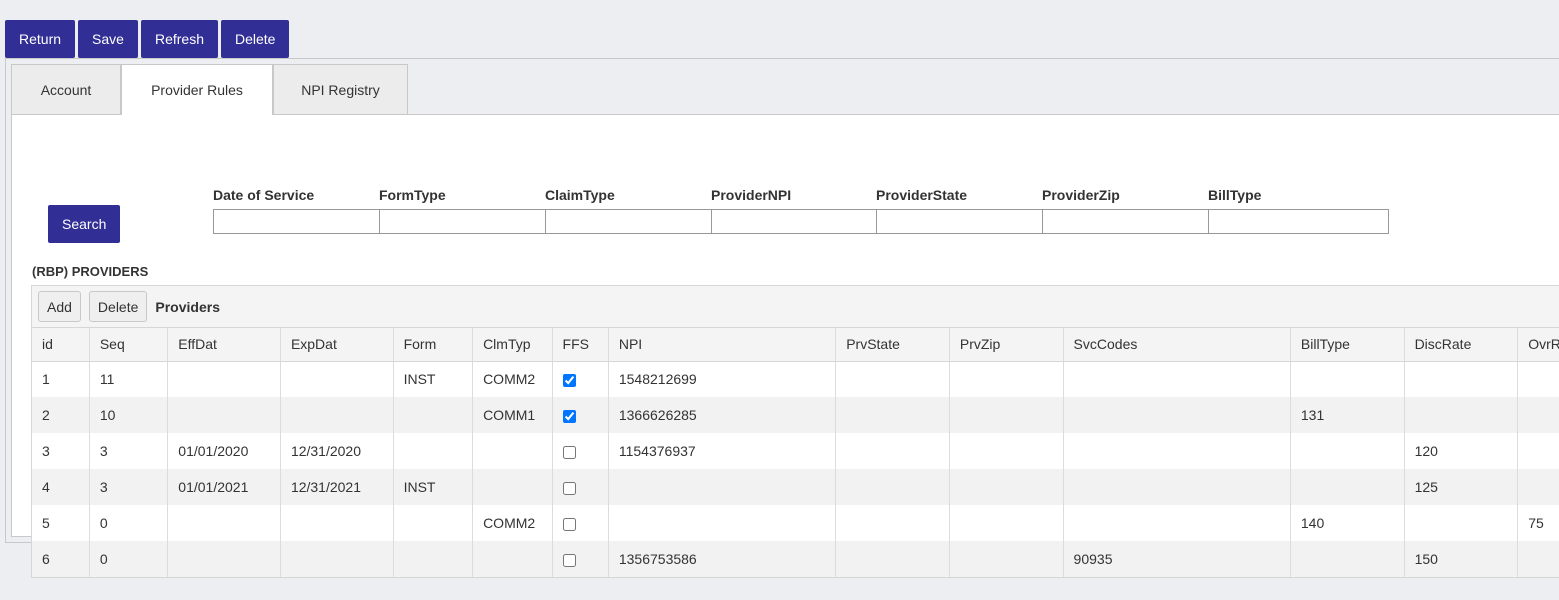  Describe the element at coordinates (129, 559) in the screenshot. I see `cell-seq: 0` at that location.